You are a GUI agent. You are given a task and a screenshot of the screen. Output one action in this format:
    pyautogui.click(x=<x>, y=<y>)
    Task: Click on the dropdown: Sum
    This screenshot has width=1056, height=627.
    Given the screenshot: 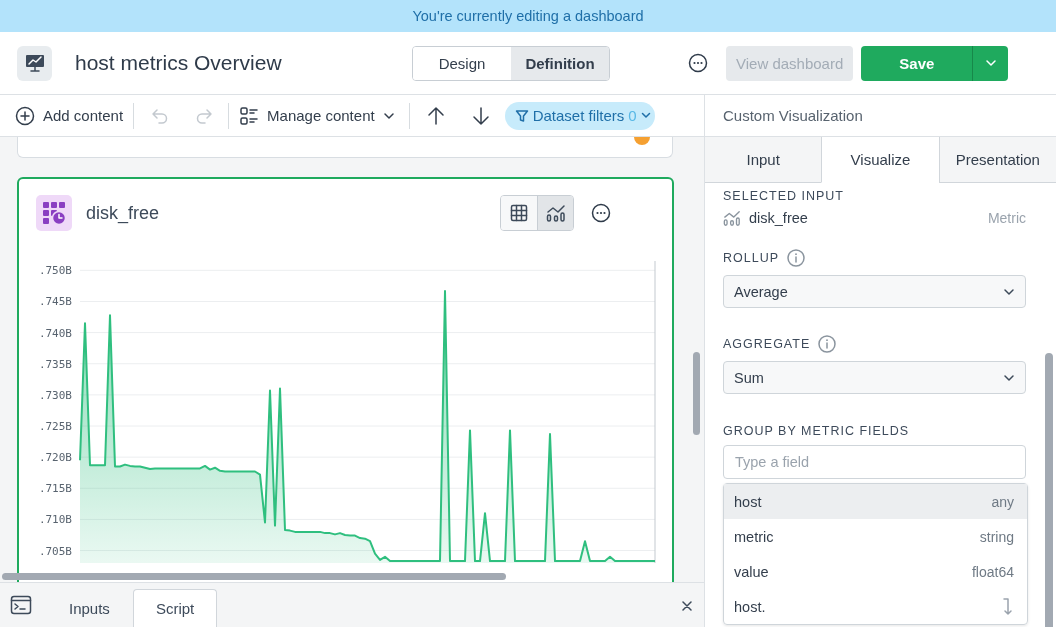 What is the action you would take?
    pyautogui.click(x=874, y=377)
    